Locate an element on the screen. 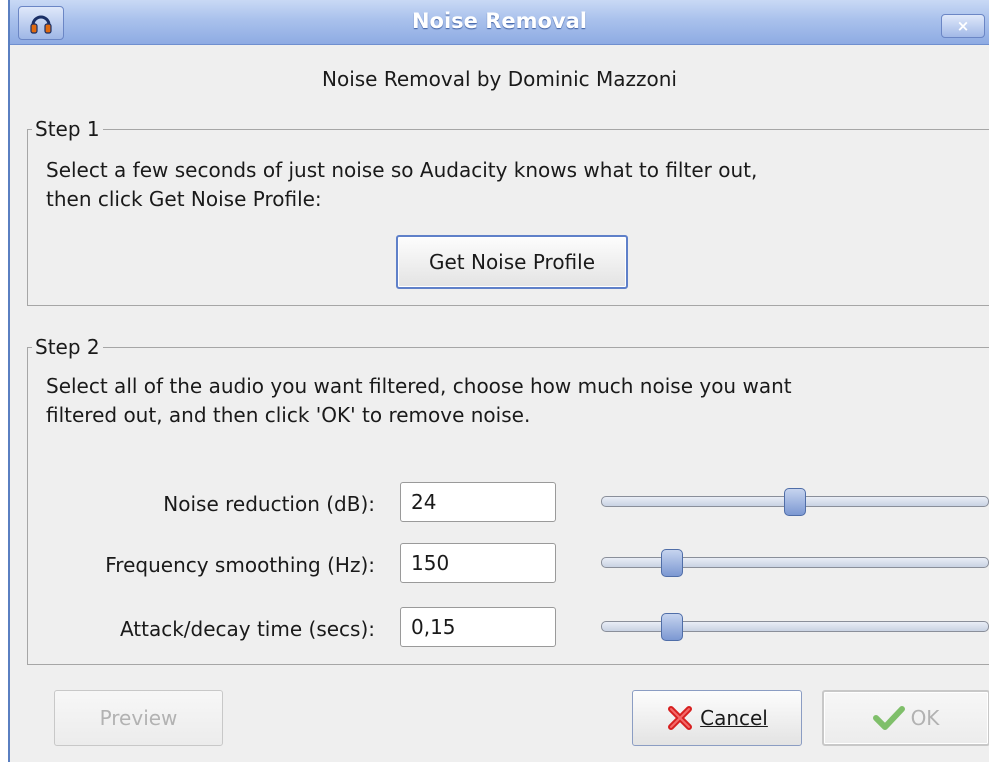  attack-decay-label: Attack/decay time (secs): is located at coordinates (247, 629).